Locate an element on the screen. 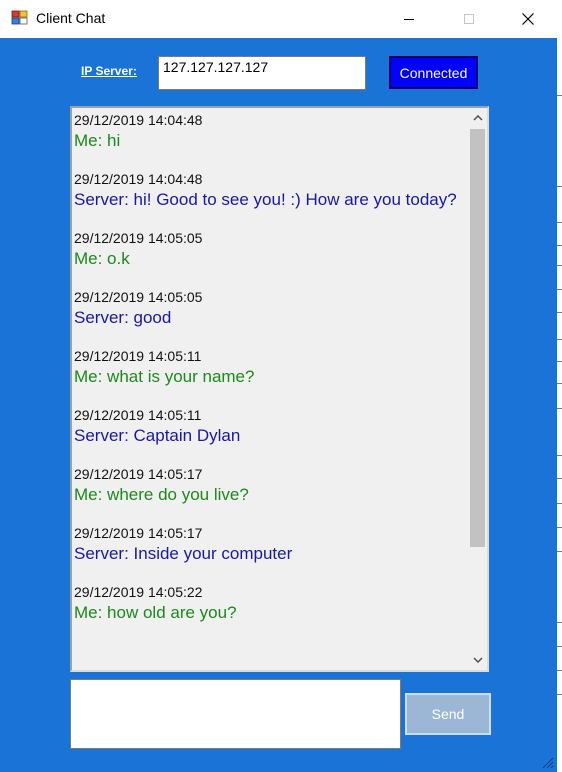 This screenshot has width=562, height=772. close-icon is located at coordinates (528, 19).